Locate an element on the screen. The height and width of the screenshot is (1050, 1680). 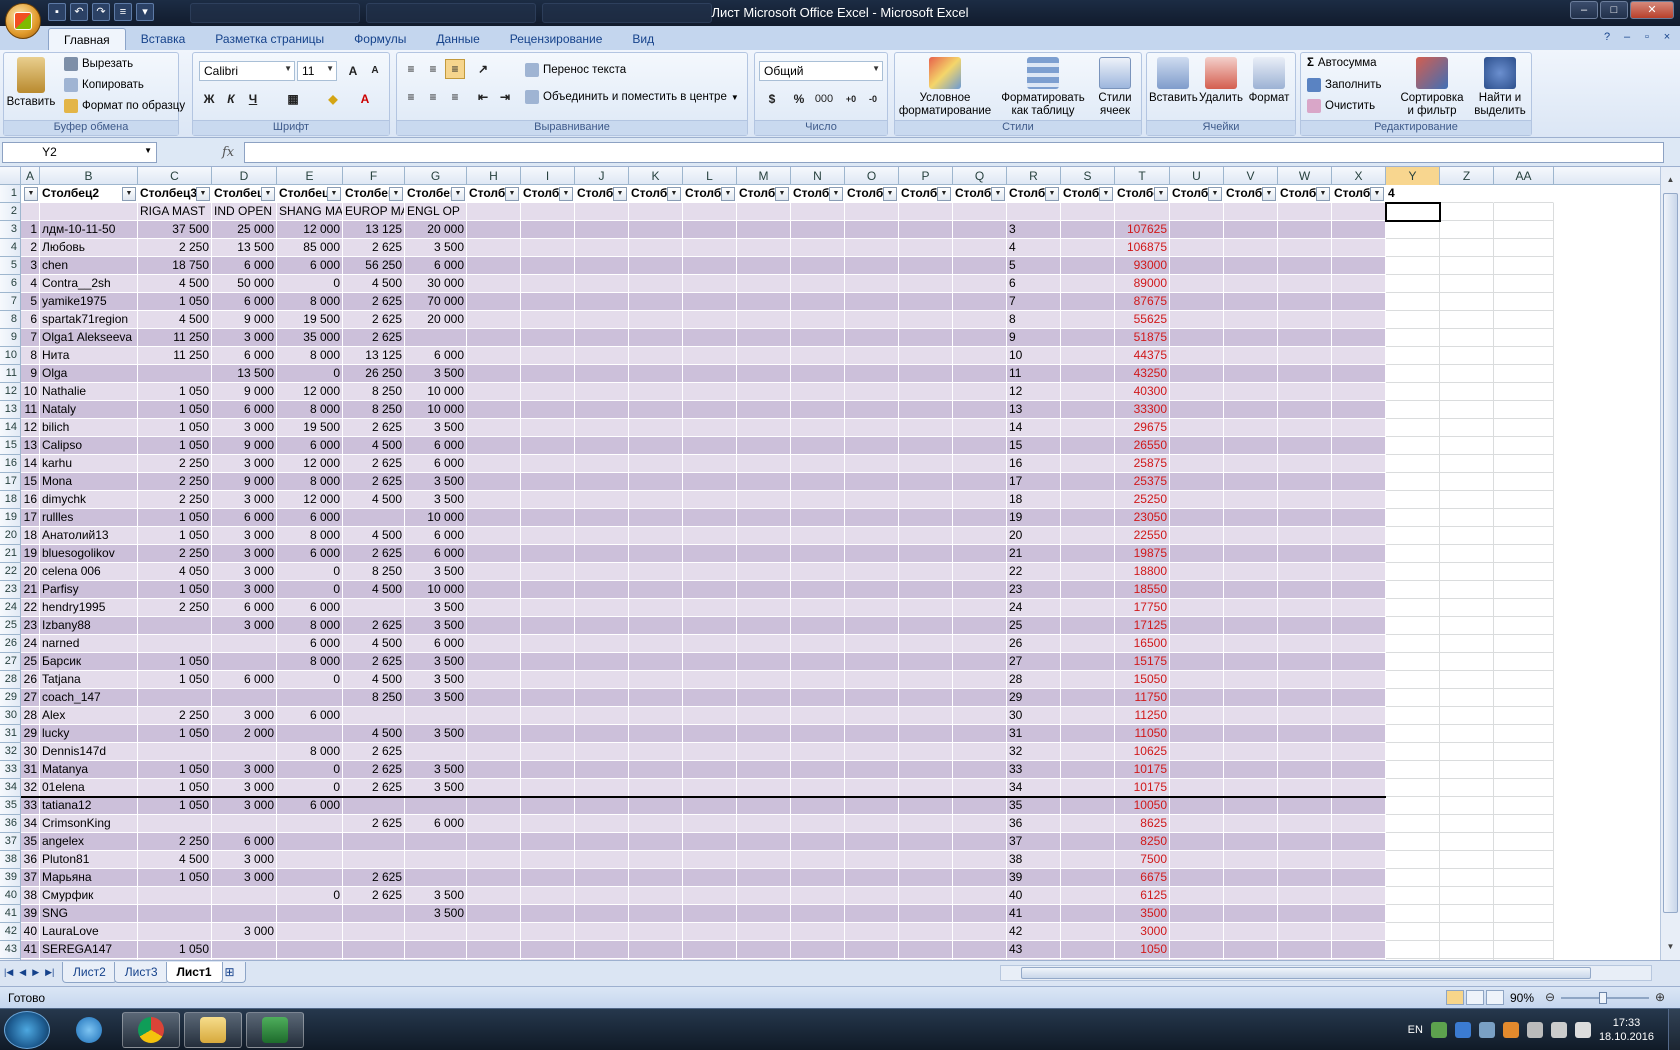
column-header-x: X is located at coordinates (1359, 176).